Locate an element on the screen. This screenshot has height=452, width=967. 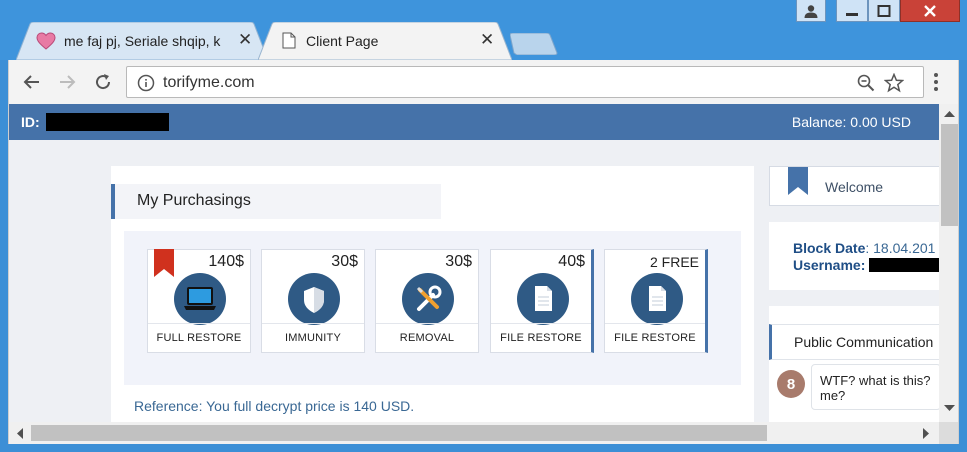
scroll-down-icon is located at coordinates (949, 408).